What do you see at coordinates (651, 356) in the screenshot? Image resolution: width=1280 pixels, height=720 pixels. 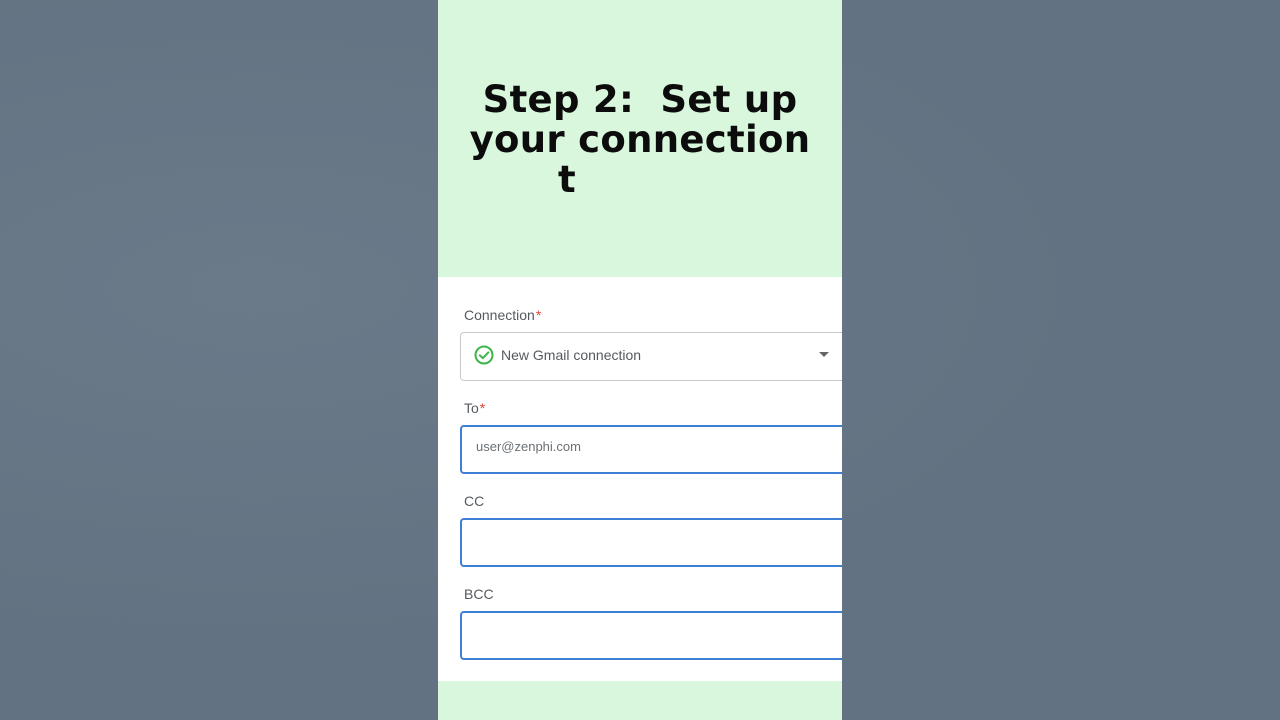 I see `connection-select: New Gmail connection` at bounding box center [651, 356].